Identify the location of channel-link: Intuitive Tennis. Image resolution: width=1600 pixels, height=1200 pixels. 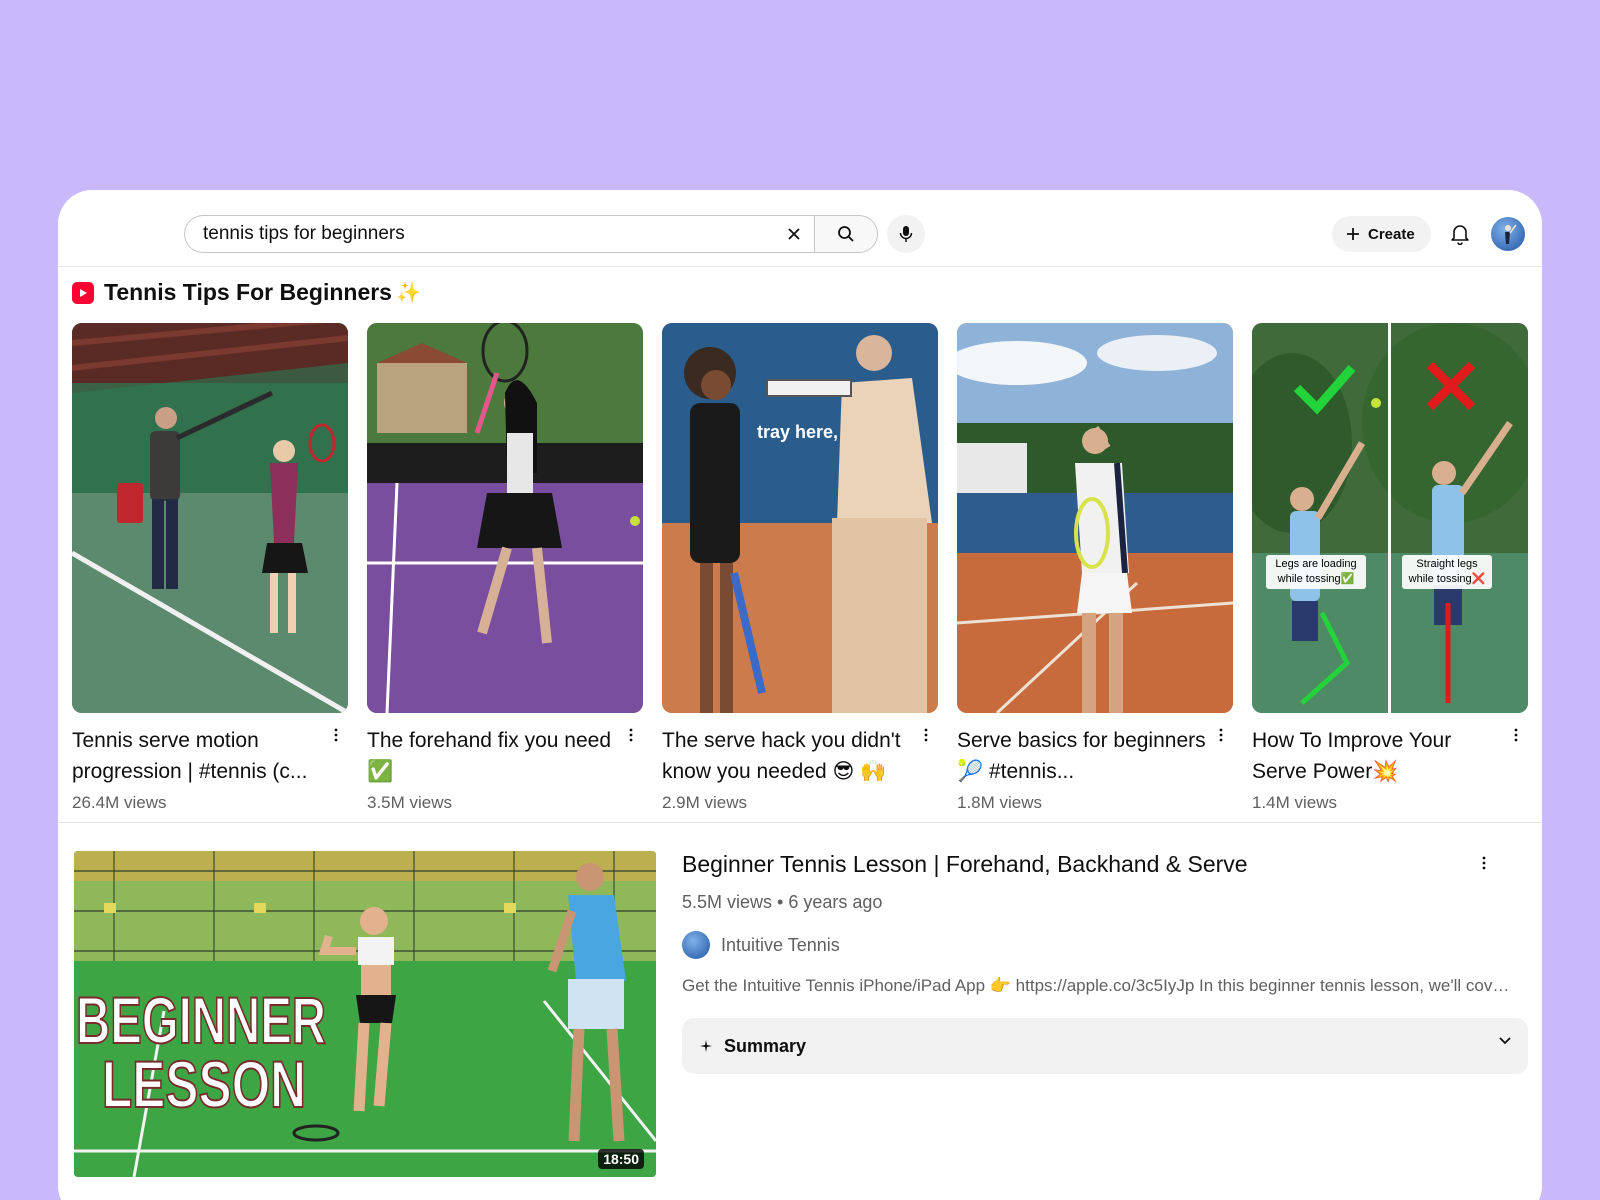
(1100, 945).